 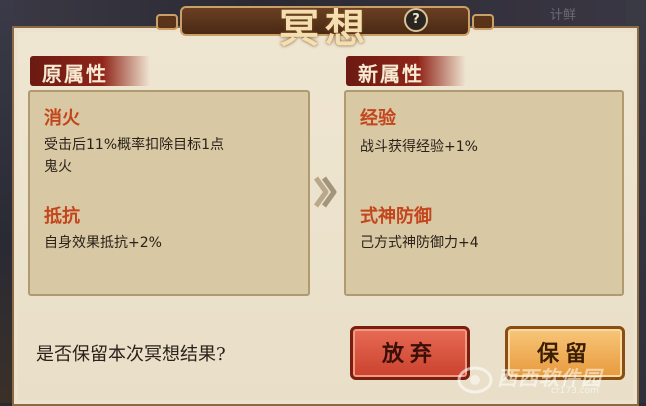 What do you see at coordinates (58, 167) in the screenshot?
I see `original-attr-desc-1-line-2: 鬼火` at bounding box center [58, 167].